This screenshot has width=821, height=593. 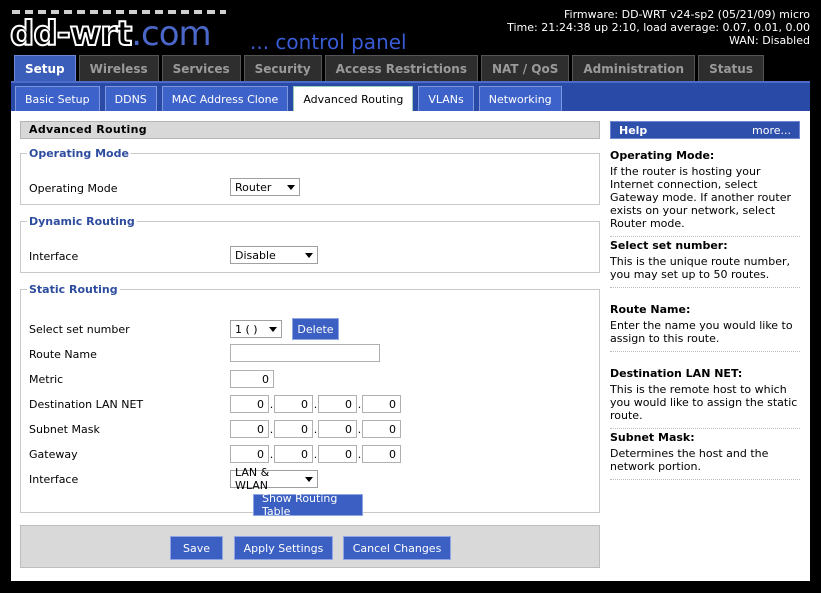 What do you see at coordinates (293, 454) in the screenshot?
I see `gateway-octet-2: 0` at bounding box center [293, 454].